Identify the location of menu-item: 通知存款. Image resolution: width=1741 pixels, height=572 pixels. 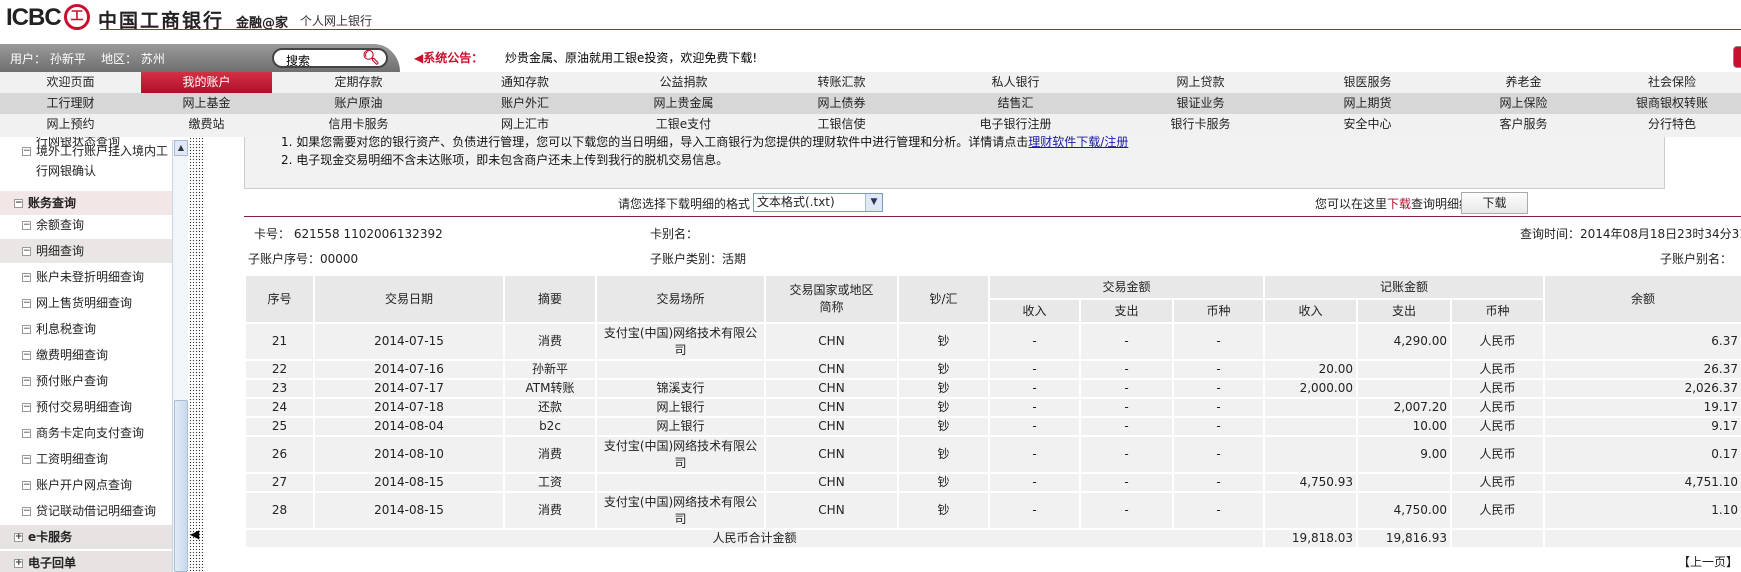
(525, 82).